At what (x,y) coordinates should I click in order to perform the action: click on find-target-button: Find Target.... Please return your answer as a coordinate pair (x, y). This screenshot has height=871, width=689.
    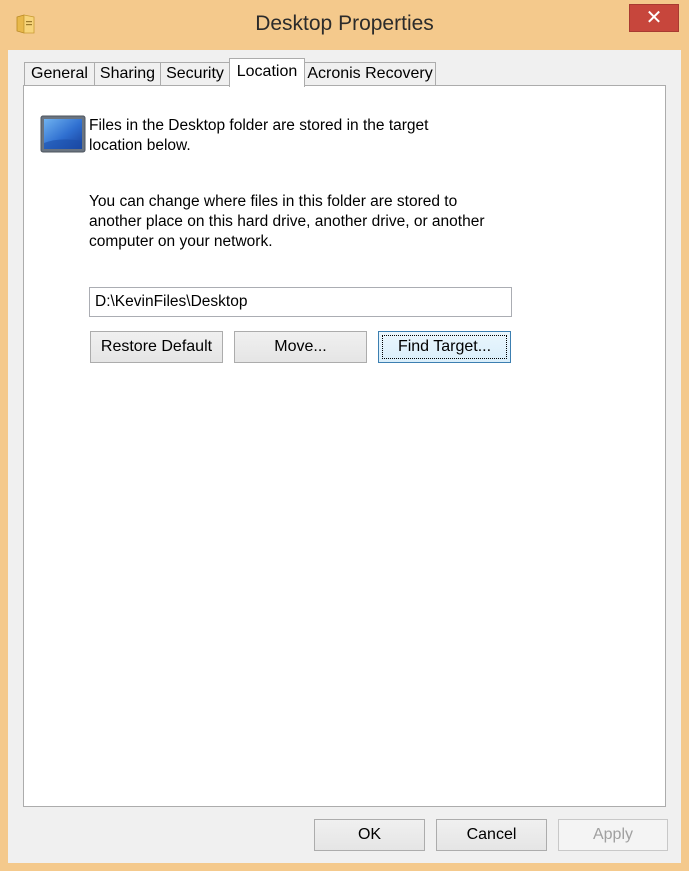
    Looking at the image, I should click on (444, 347).